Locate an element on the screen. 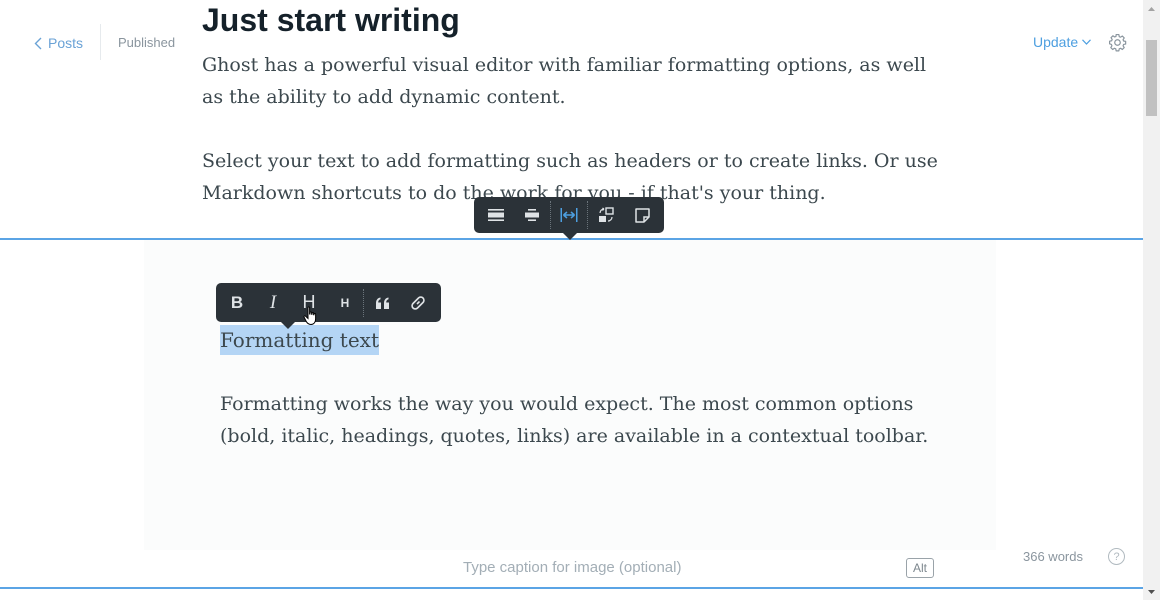 This screenshot has width=1160, height=600. width-wide-button is located at coordinates (532, 215).